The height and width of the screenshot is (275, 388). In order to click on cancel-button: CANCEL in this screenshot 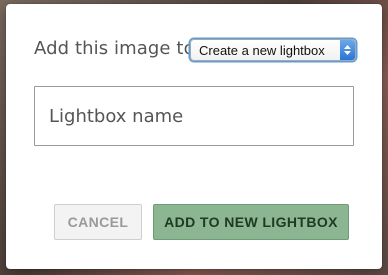, I will do `click(98, 222)`.